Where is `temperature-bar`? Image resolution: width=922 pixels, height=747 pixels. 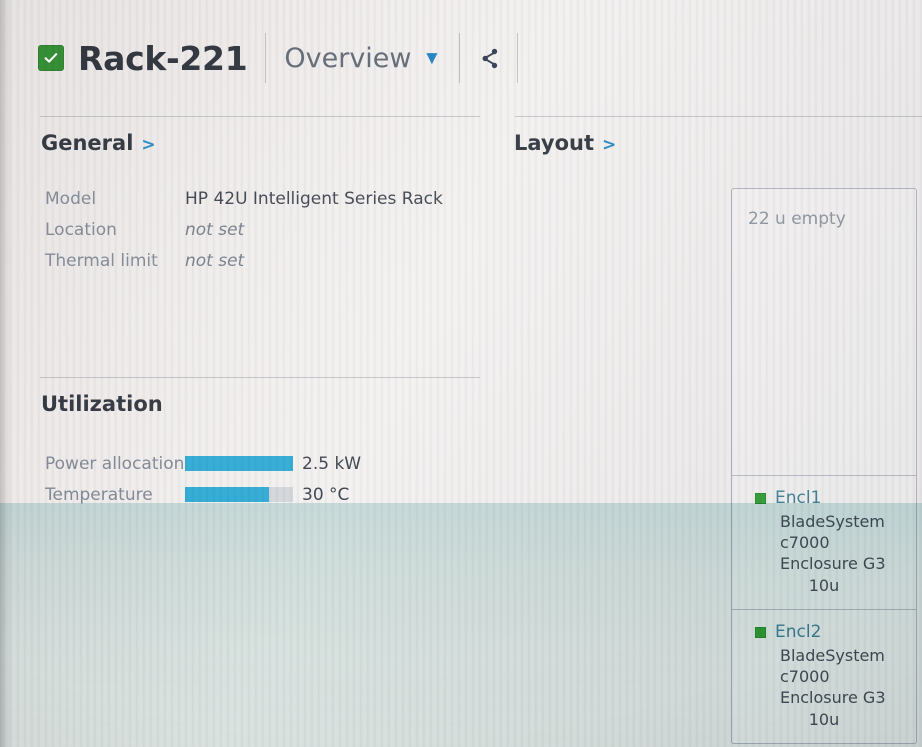 temperature-bar is located at coordinates (239, 494).